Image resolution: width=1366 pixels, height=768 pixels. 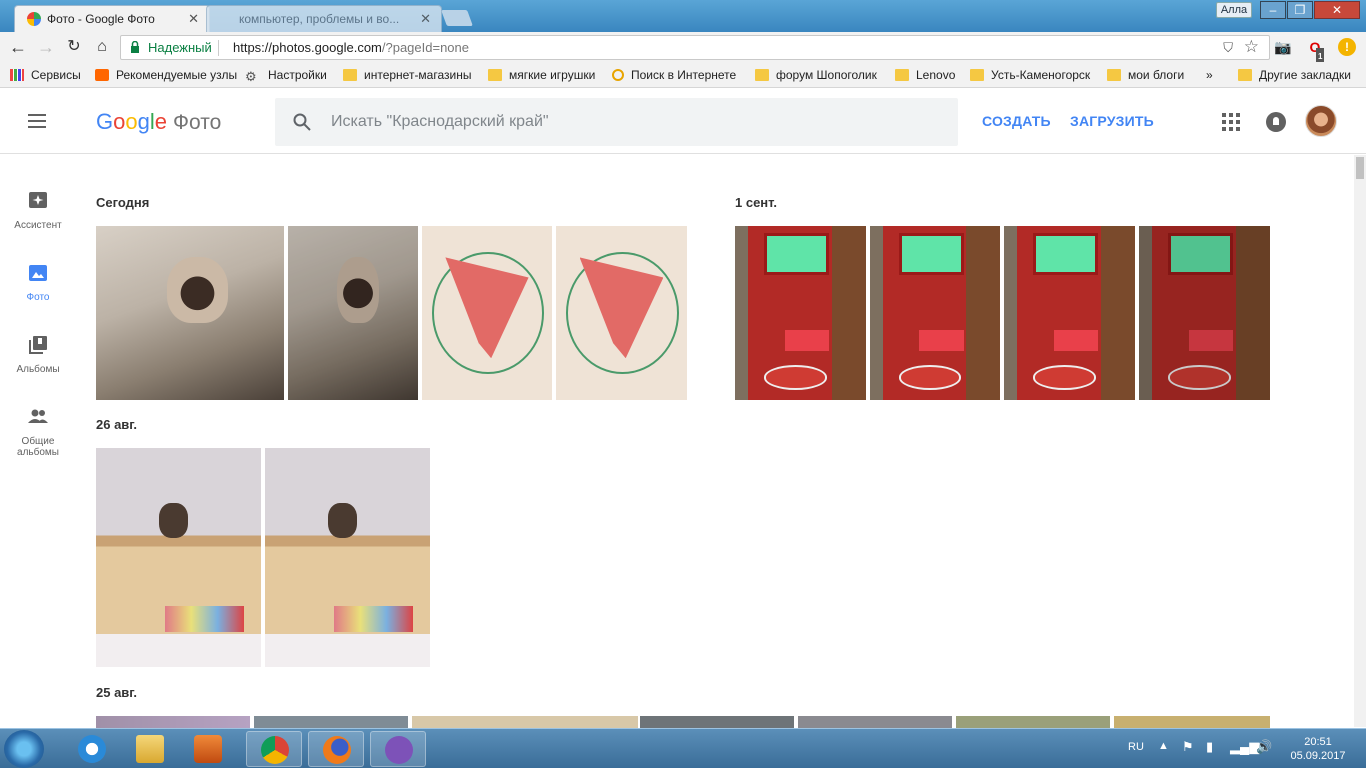 What do you see at coordinates (1209, 747) in the screenshot?
I see `power-icon: ▮` at bounding box center [1209, 747].